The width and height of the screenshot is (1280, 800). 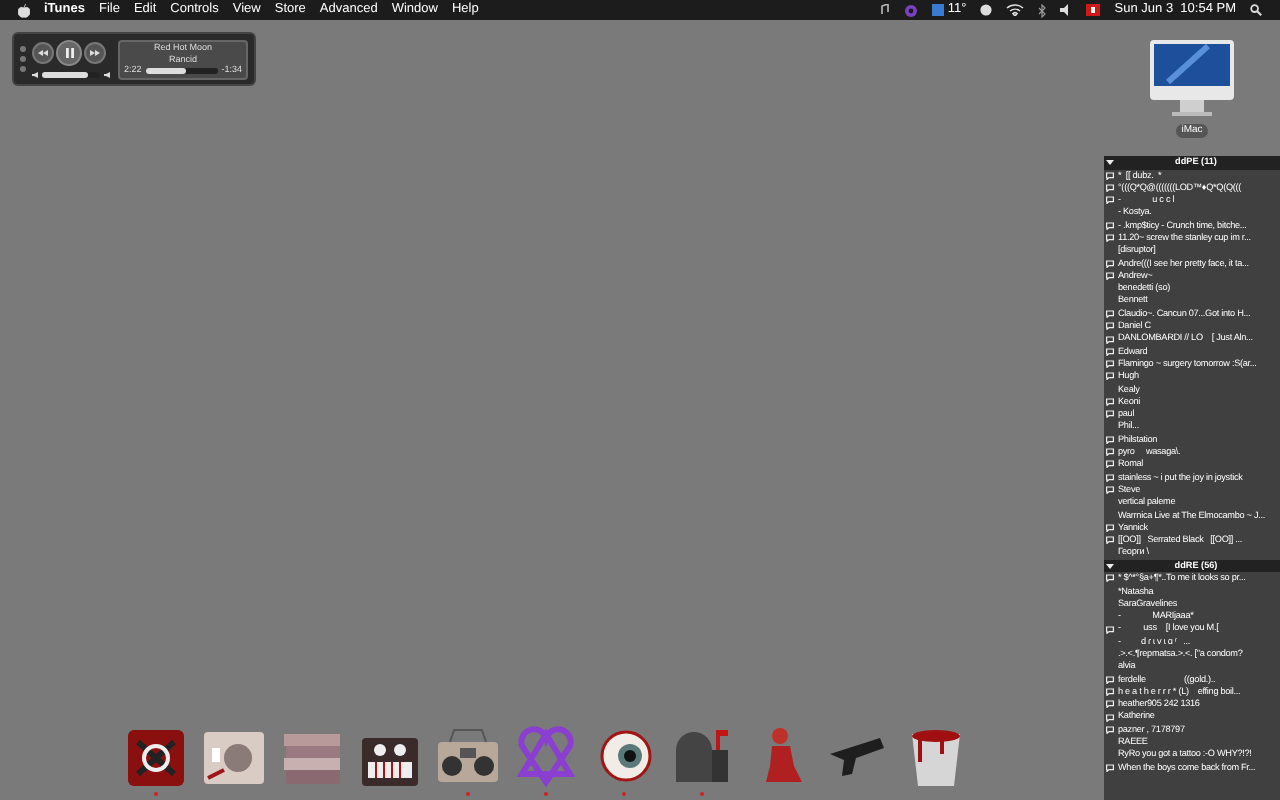 What do you see at coordinates (1042, 10) in the screenshot?
I see `bluetooth-icon` at bounding box center [1042, 10].